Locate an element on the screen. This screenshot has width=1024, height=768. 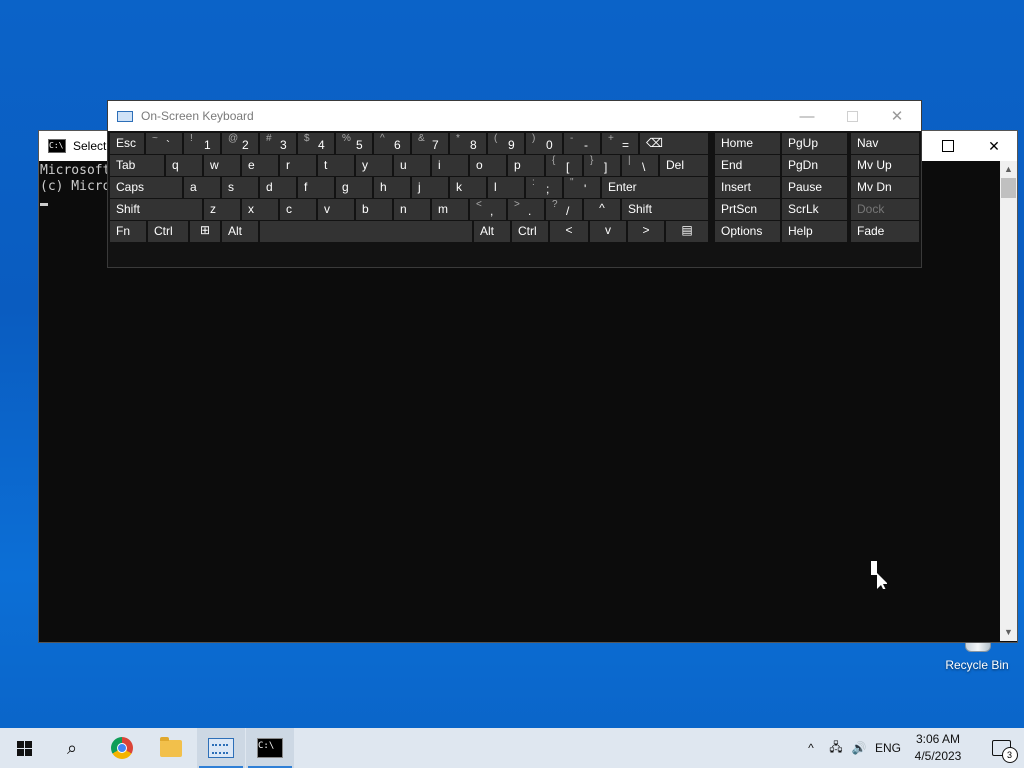
key-c: c is located at coordinates (298, 209).